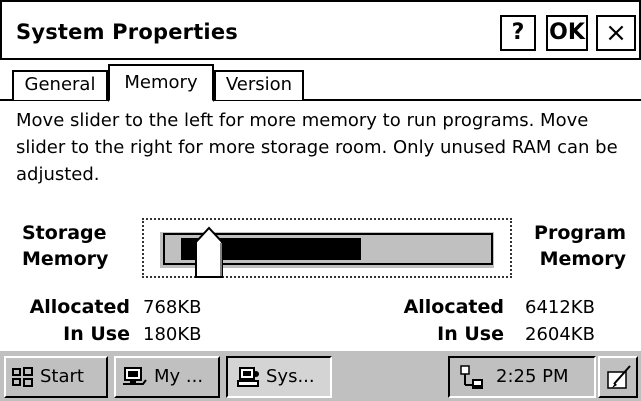 This screenshot has height=401, width=641. I want to click on window-title: System Properties, so click(127, 32).